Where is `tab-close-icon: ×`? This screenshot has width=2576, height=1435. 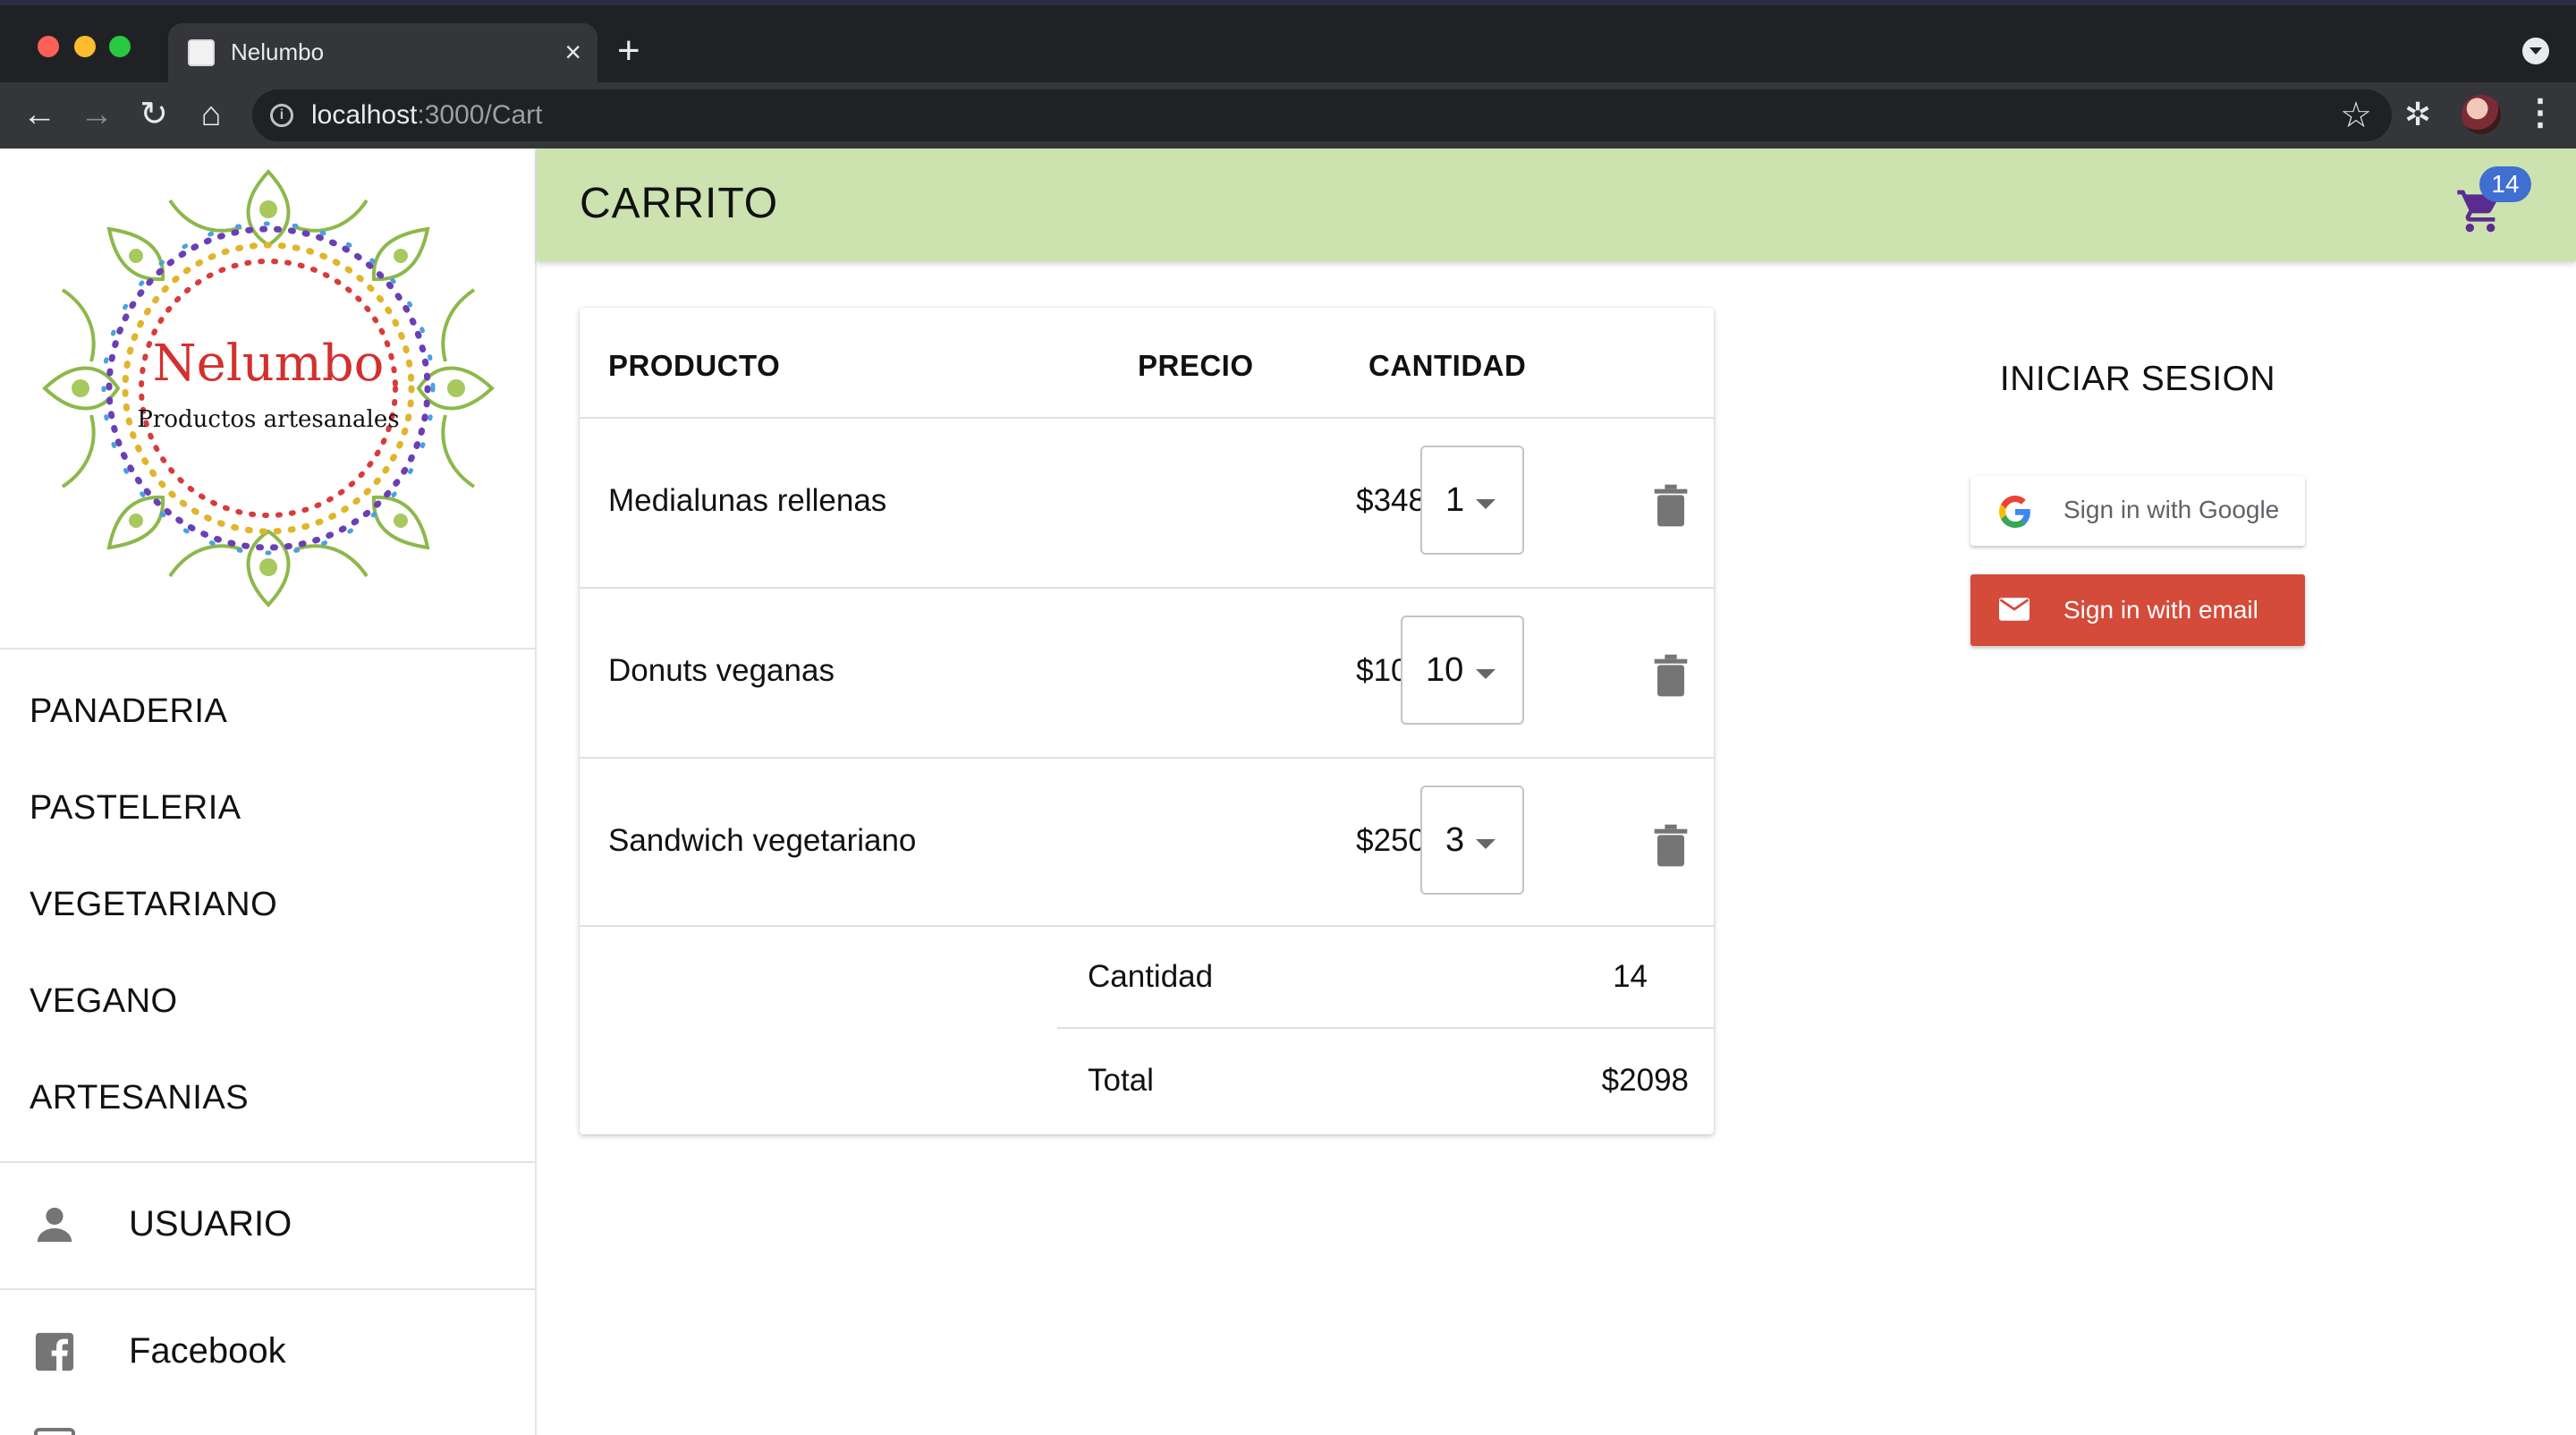
tab-close-icon: × is located at coordinates (572, 52).